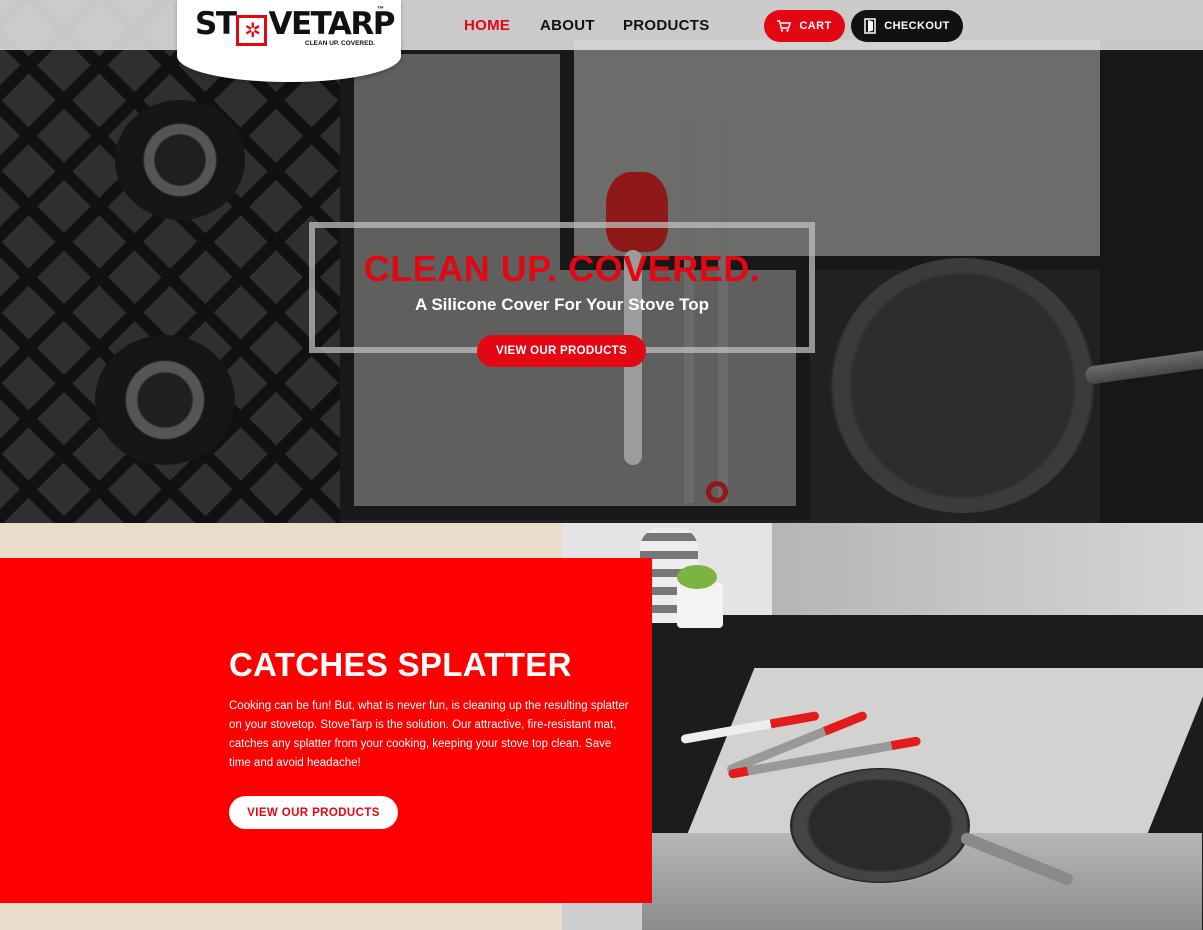 This screenshot has width=1203, height=930. I want to click on logo-text-prefix: ST, so click(216, 24).